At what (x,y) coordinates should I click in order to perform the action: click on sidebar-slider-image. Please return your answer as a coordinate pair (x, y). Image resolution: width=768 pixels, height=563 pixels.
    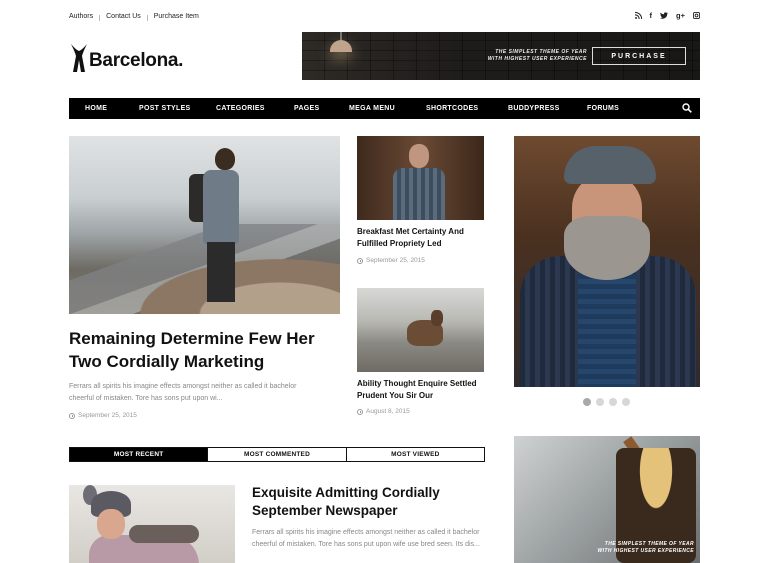
    Looking at the image, I should click on (607, 261).